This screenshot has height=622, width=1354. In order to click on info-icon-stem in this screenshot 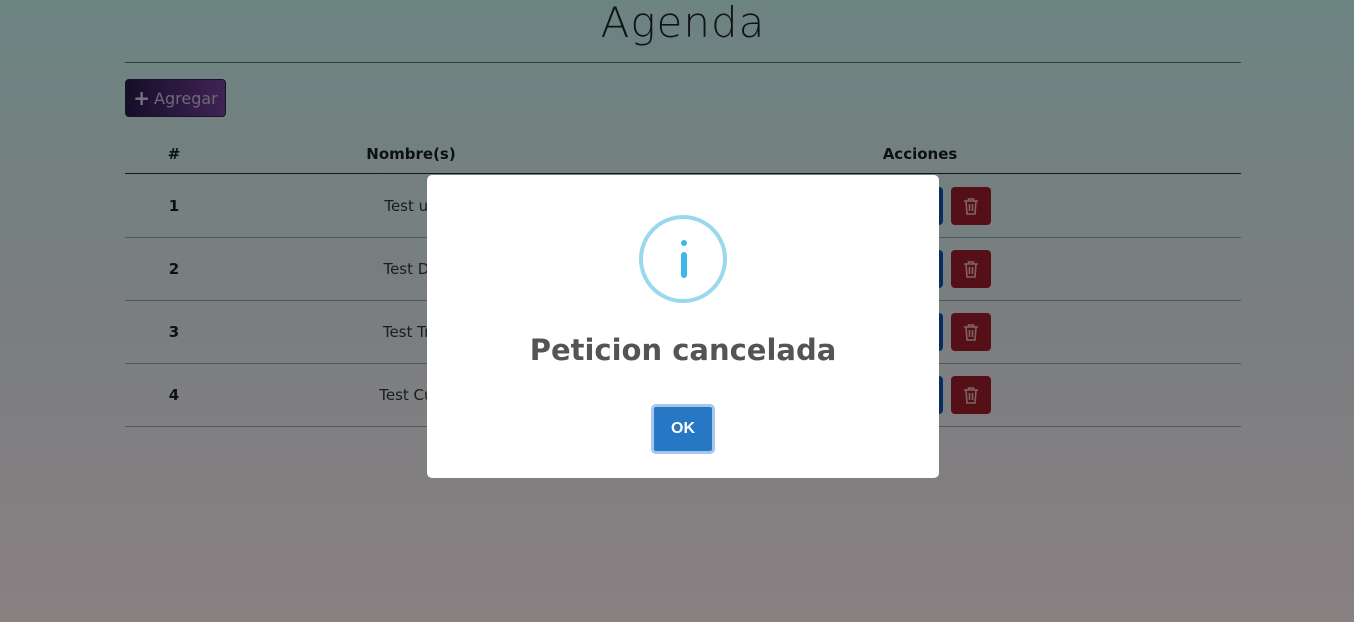, I will do `click(684, 265)`.